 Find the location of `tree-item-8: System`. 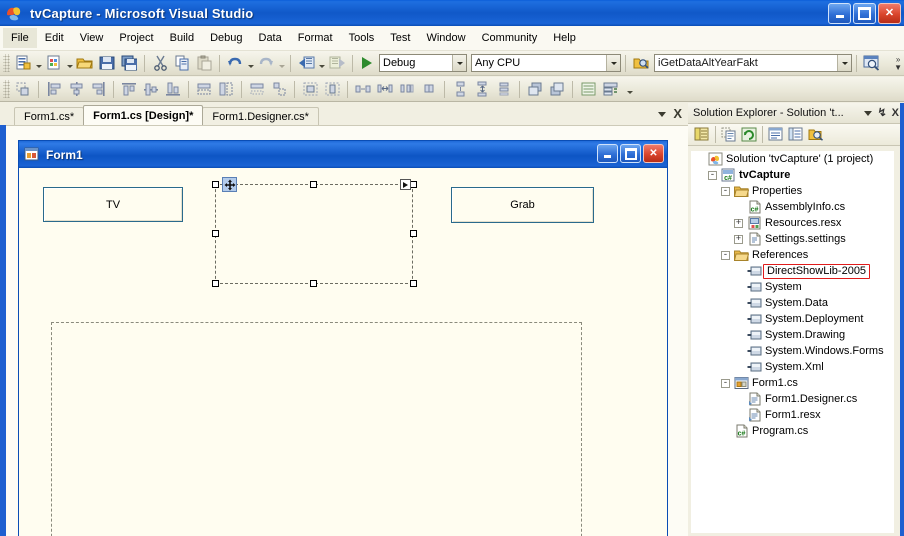

tree-item-8: System is located at coordinates (792, 287).